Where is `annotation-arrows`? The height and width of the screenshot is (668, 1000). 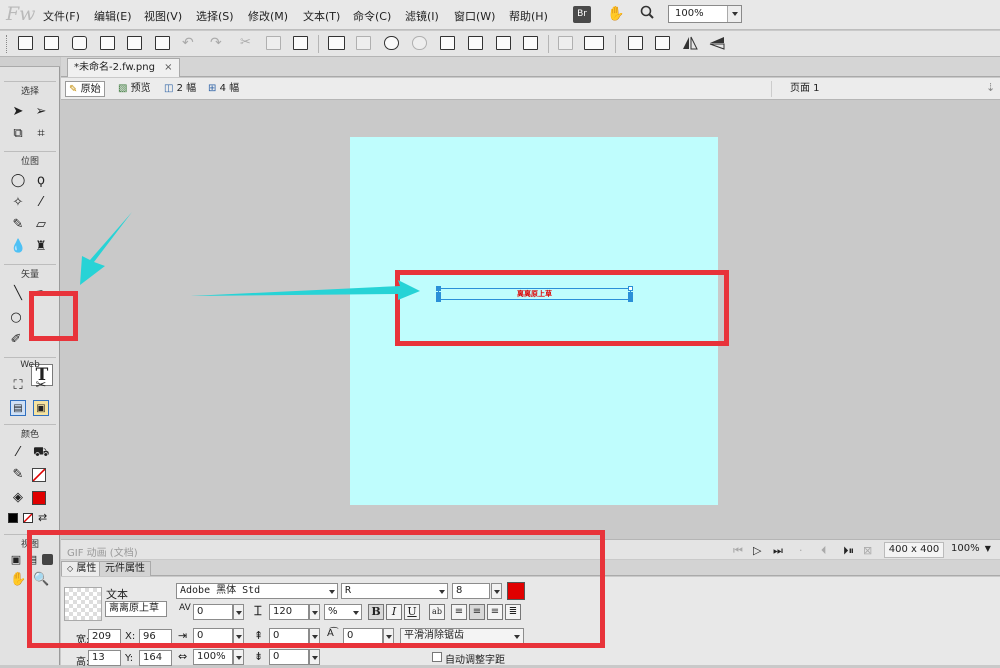
annotation-arrows is located at coordinates (250, 256).